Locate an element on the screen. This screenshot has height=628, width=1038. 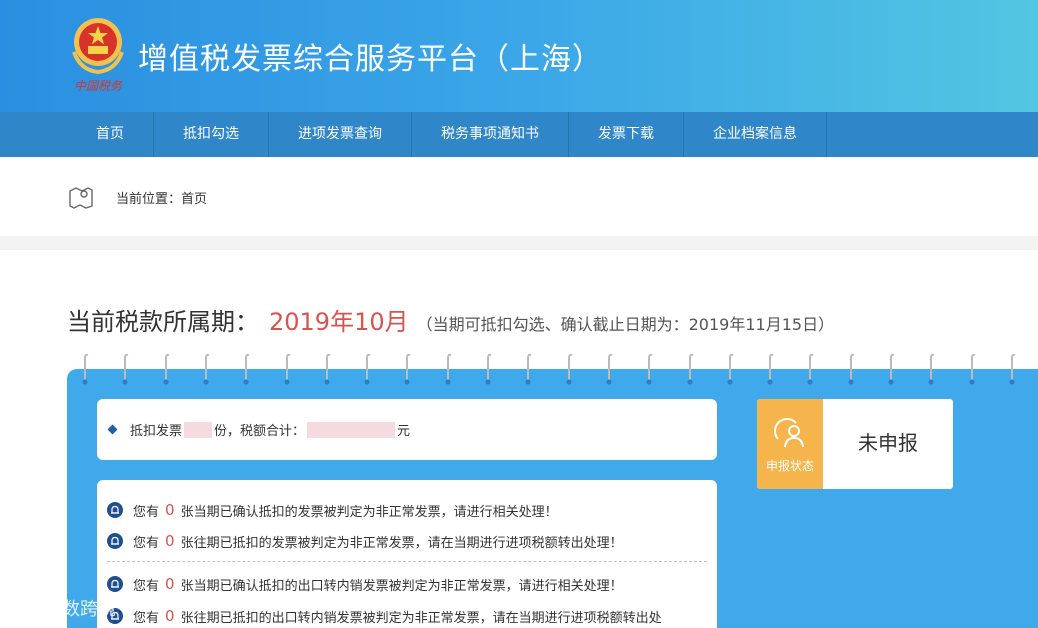
period-label: 当前税款所属期： is located at coordinates (163, 322).